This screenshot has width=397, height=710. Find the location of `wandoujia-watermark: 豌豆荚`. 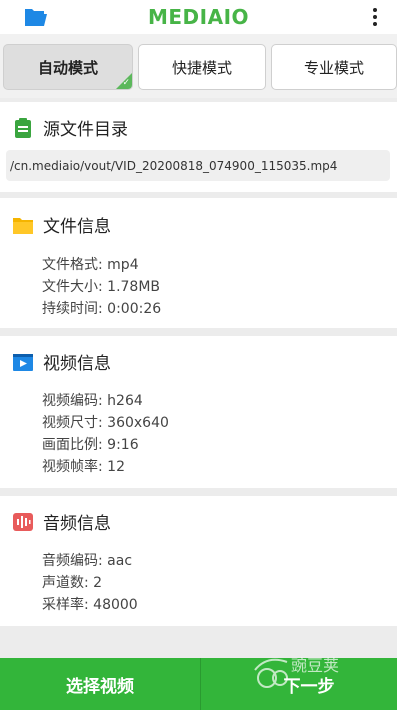

wandoujia-watermark: 豌豆荚 is located at coordinates (307, 675).